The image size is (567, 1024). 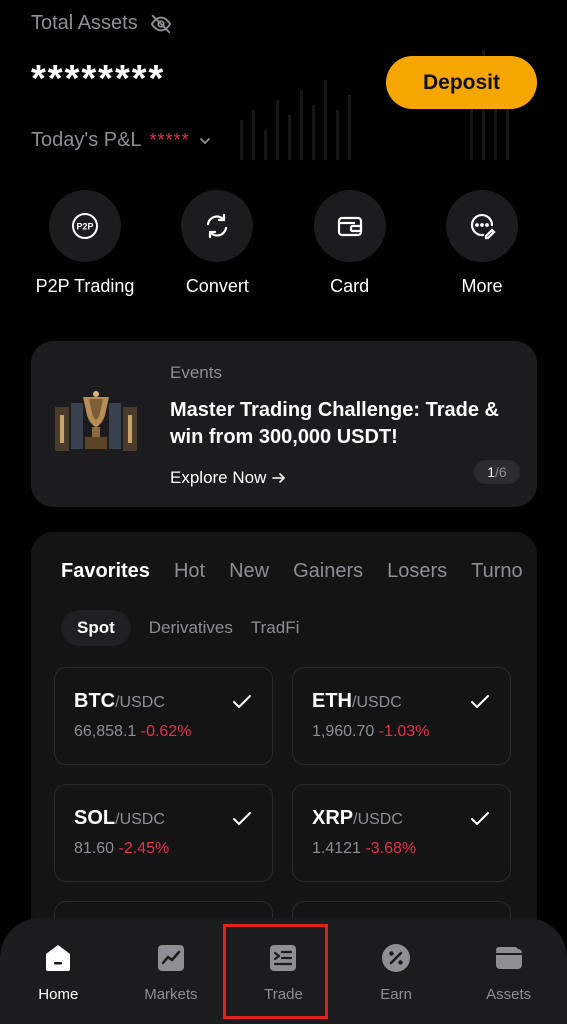 I want to click on trade-icon, so click(x=283, y=958).